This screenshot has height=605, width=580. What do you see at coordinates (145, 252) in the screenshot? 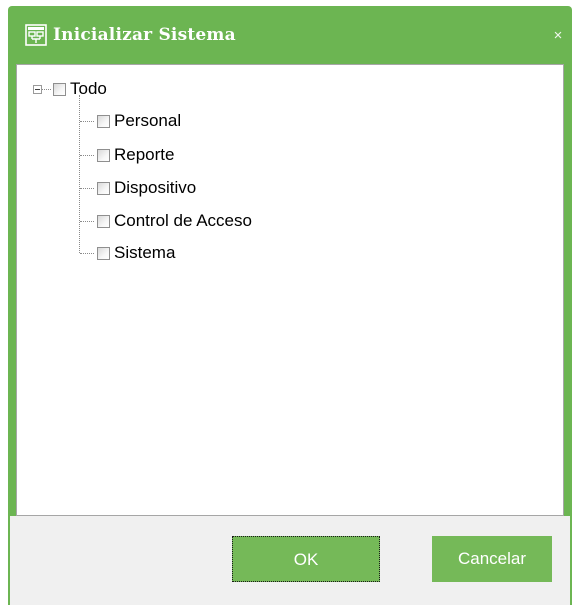
I see `tree-item-label: Sistema` at bounding box center [145, 252].